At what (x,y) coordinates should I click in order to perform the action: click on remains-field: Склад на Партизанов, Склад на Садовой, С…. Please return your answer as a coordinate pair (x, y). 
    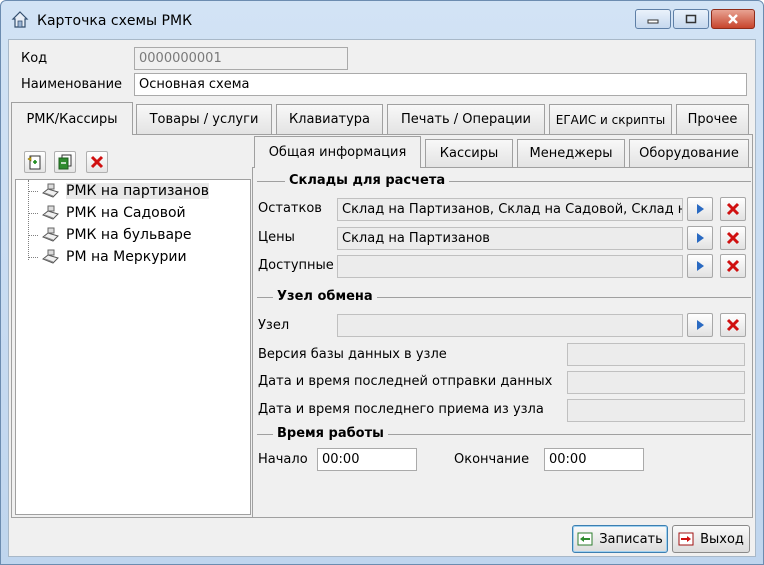
    Looking at the image, I should click on (510, 209).